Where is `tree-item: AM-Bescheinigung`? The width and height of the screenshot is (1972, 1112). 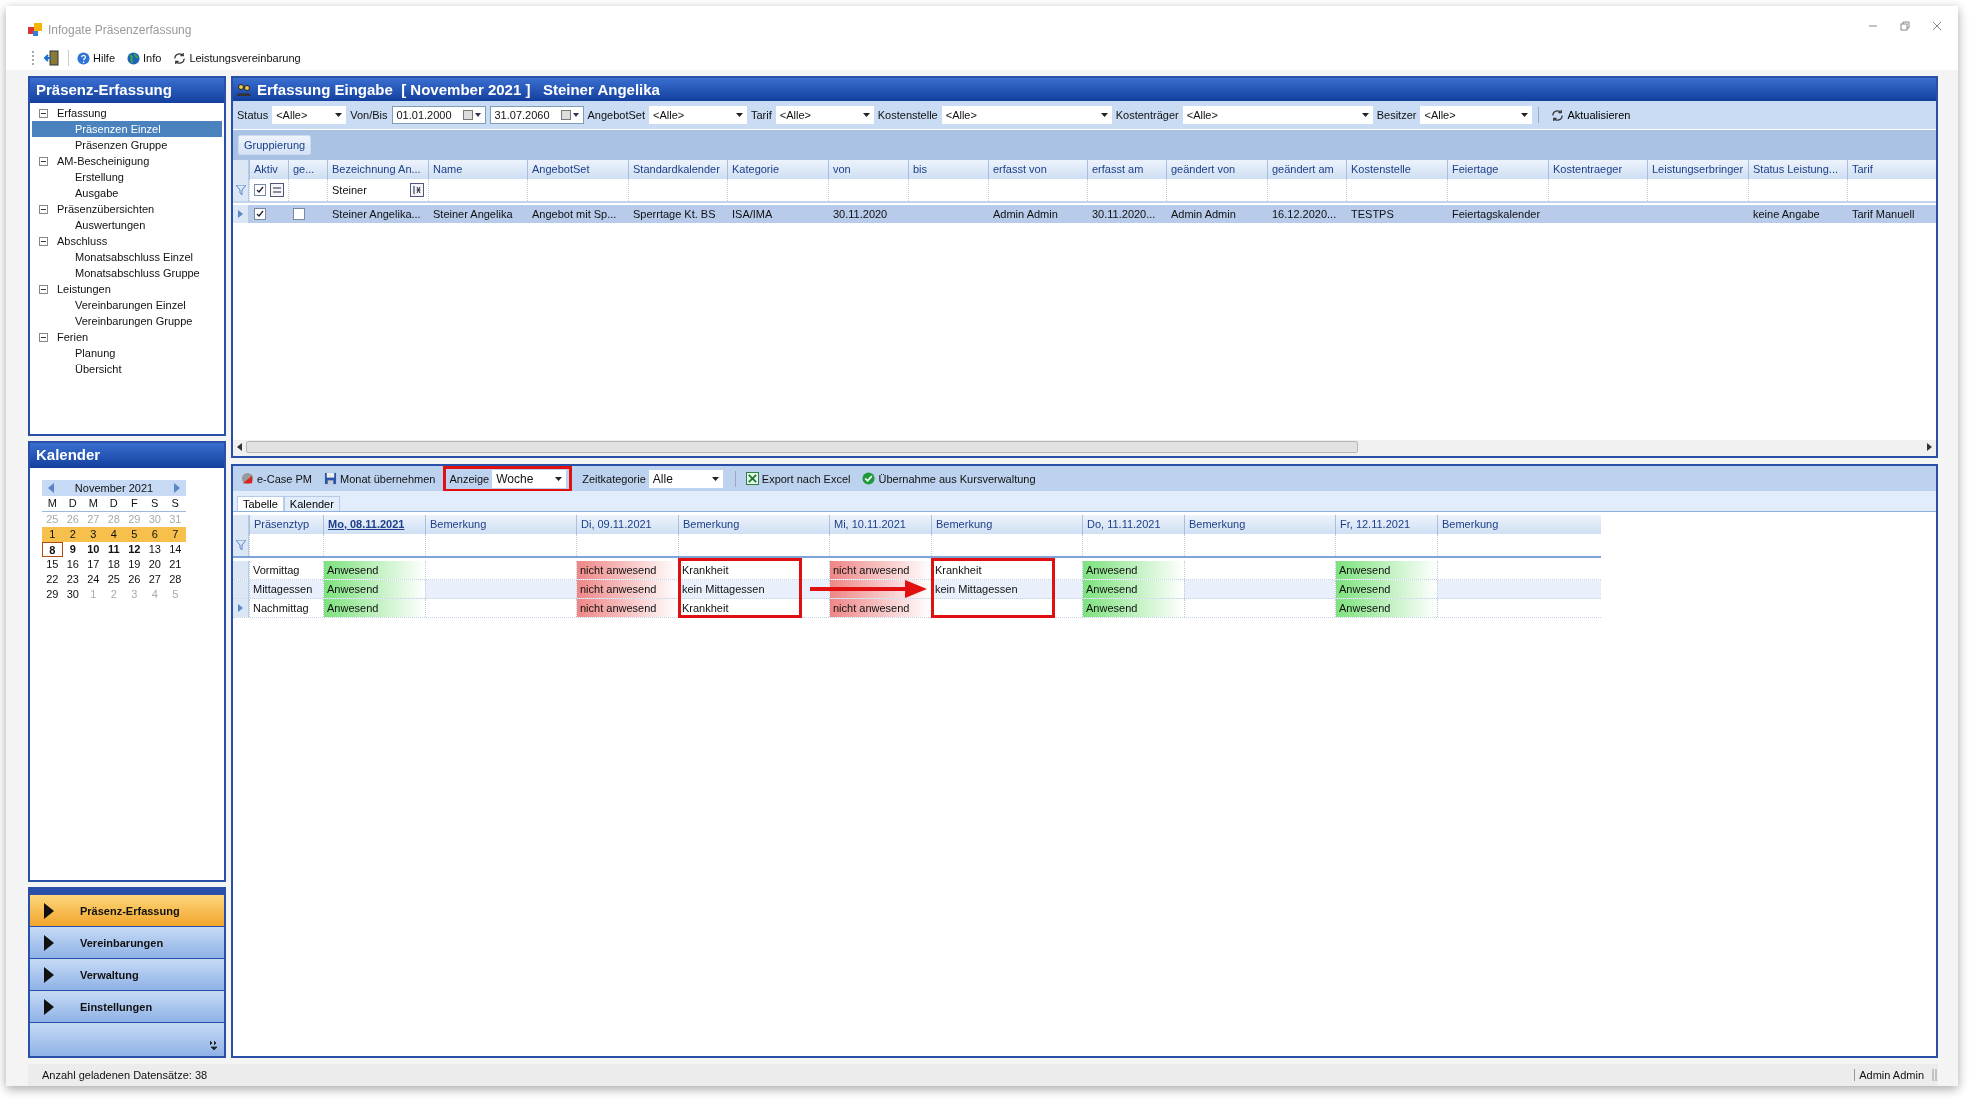
tree-item: AM-Bescheinigung is located at coordinates (103, 161).